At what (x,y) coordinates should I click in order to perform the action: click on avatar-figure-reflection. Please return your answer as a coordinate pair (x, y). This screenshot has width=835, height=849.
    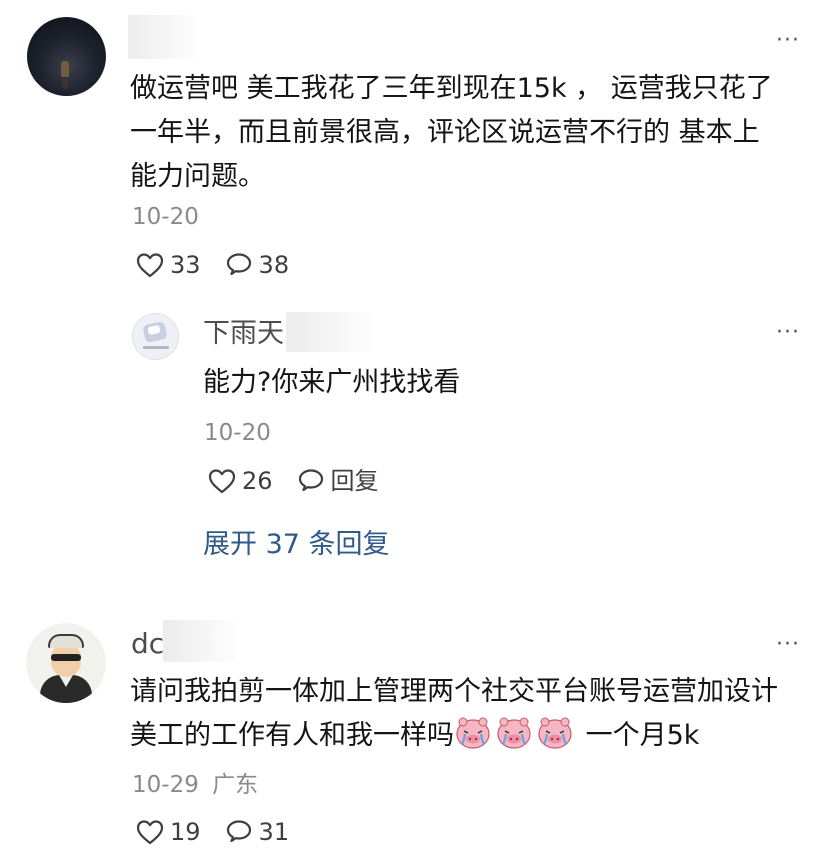
    Looking at the image, I should click on (65, 84).